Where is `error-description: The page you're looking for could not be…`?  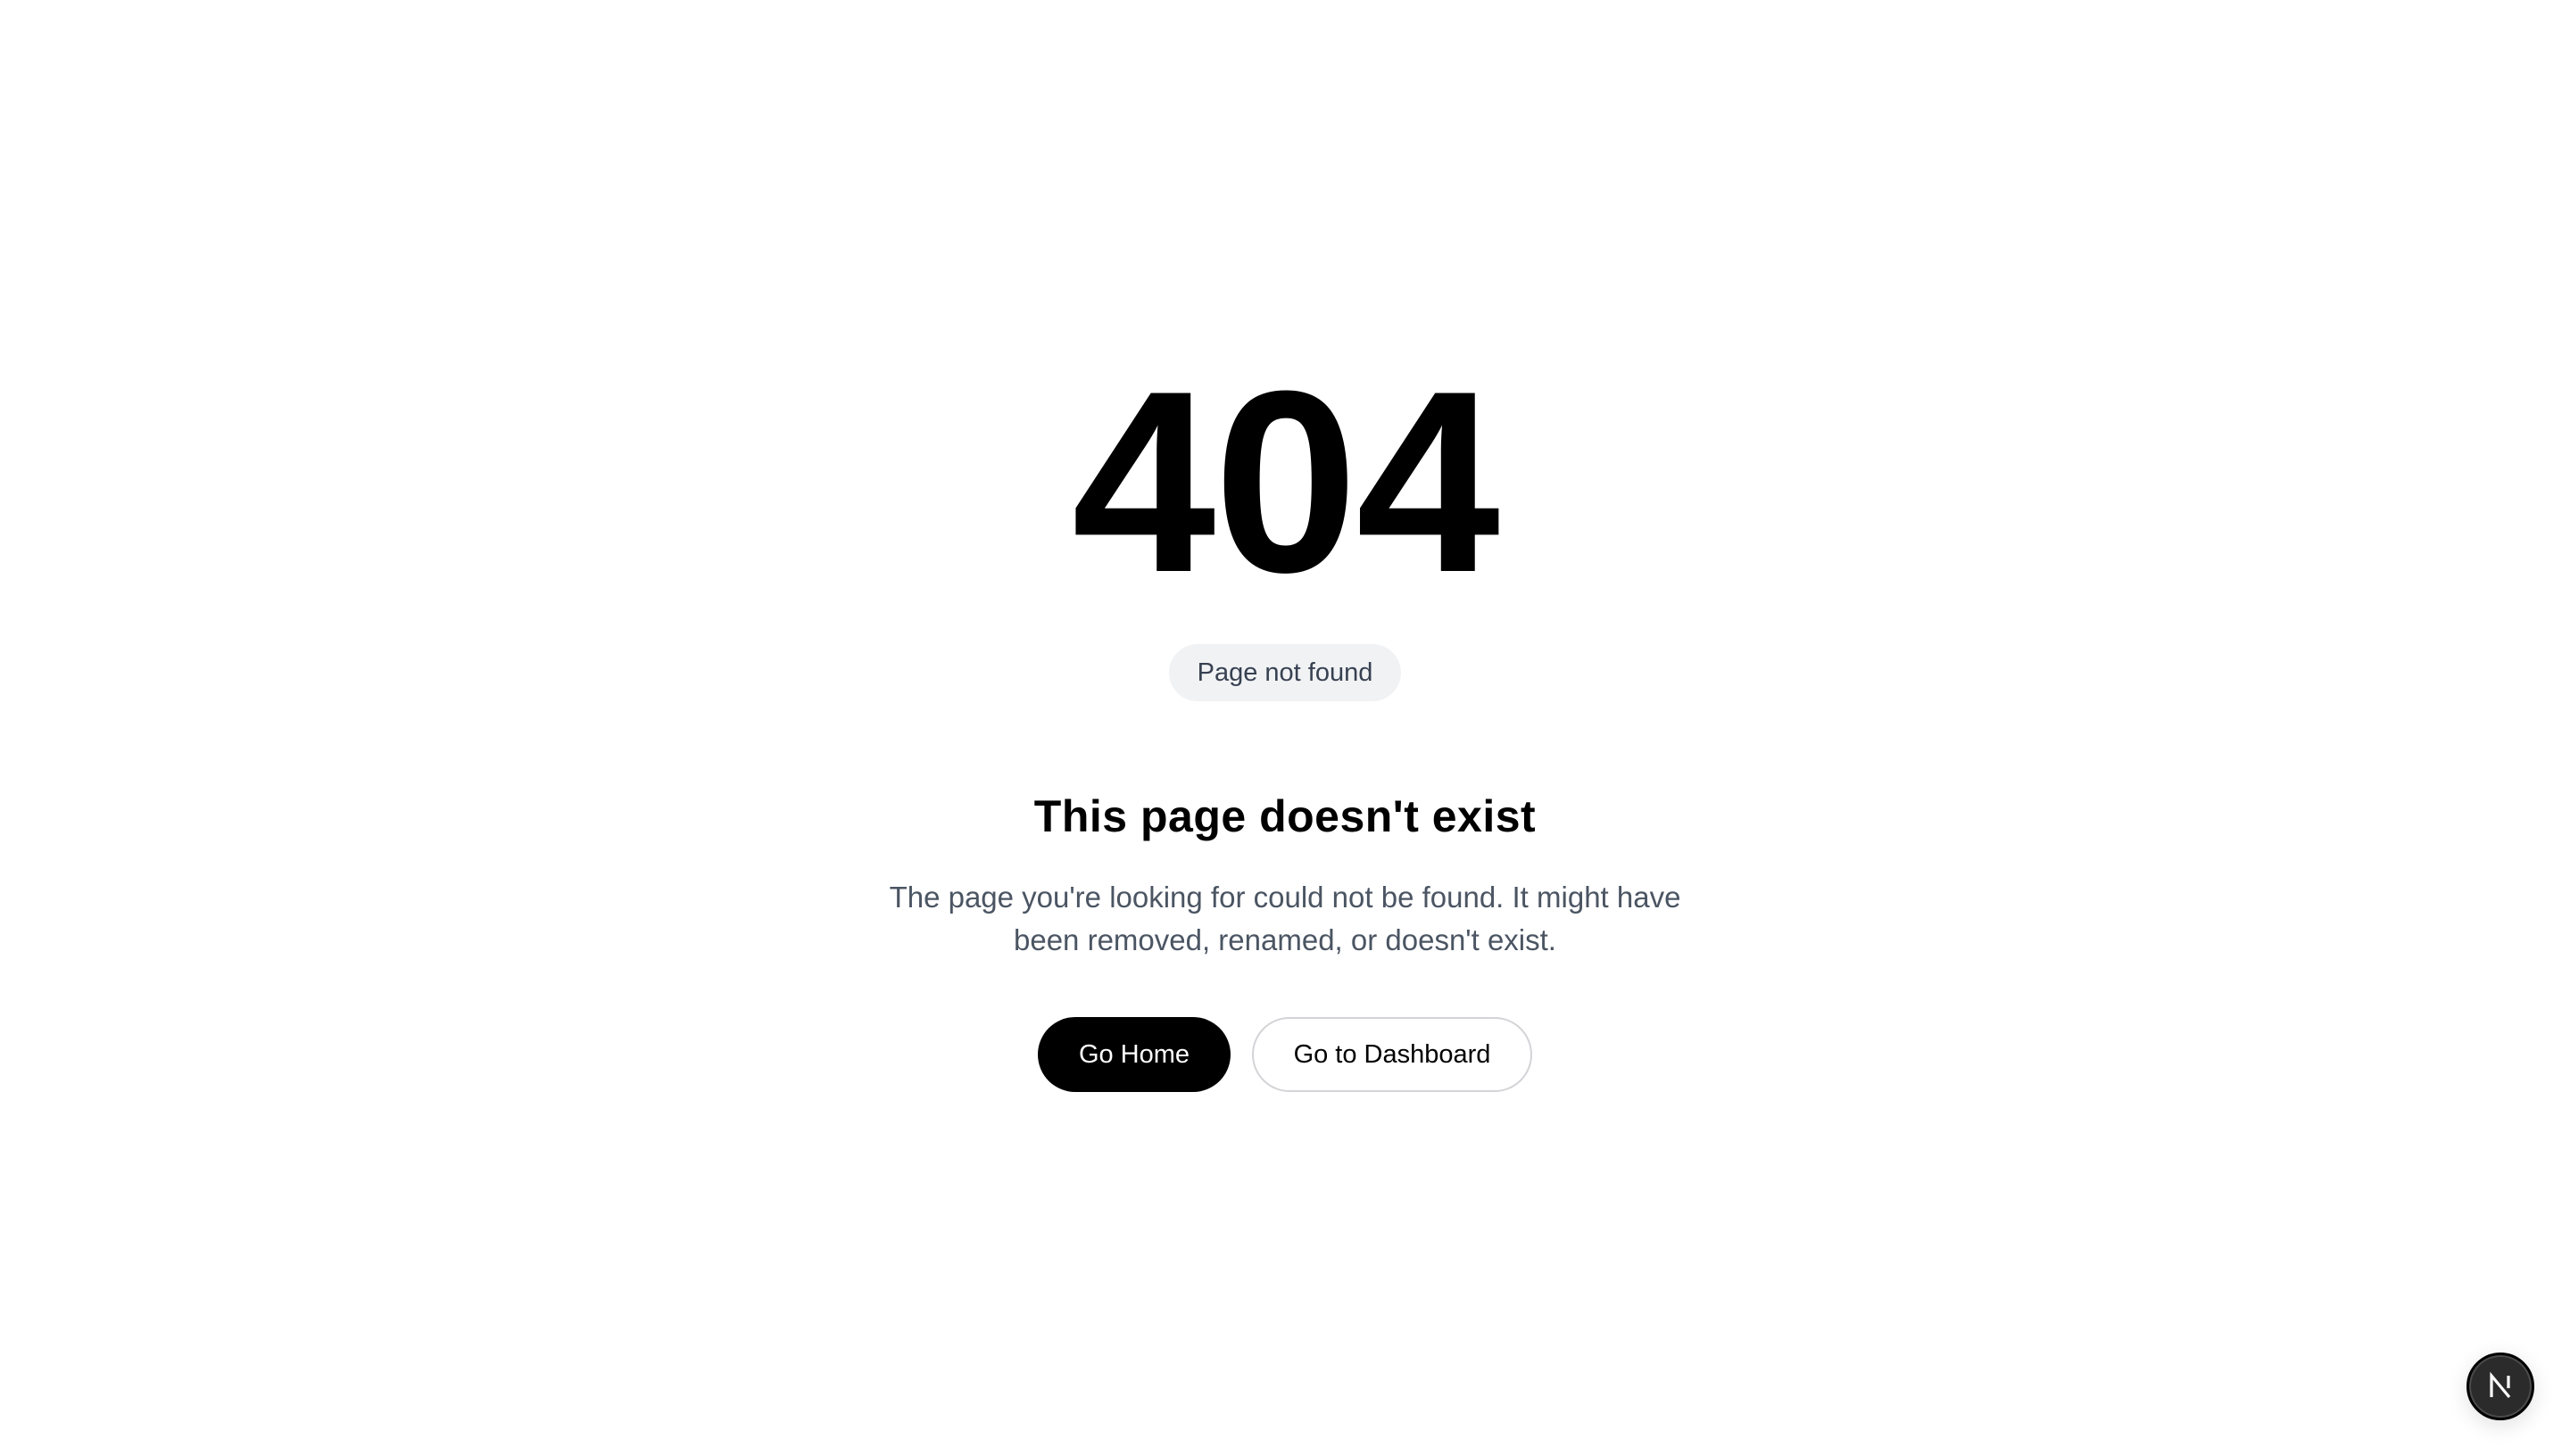 error-description: The page you're looking for could not be… is located at coordinates (1285, 919).